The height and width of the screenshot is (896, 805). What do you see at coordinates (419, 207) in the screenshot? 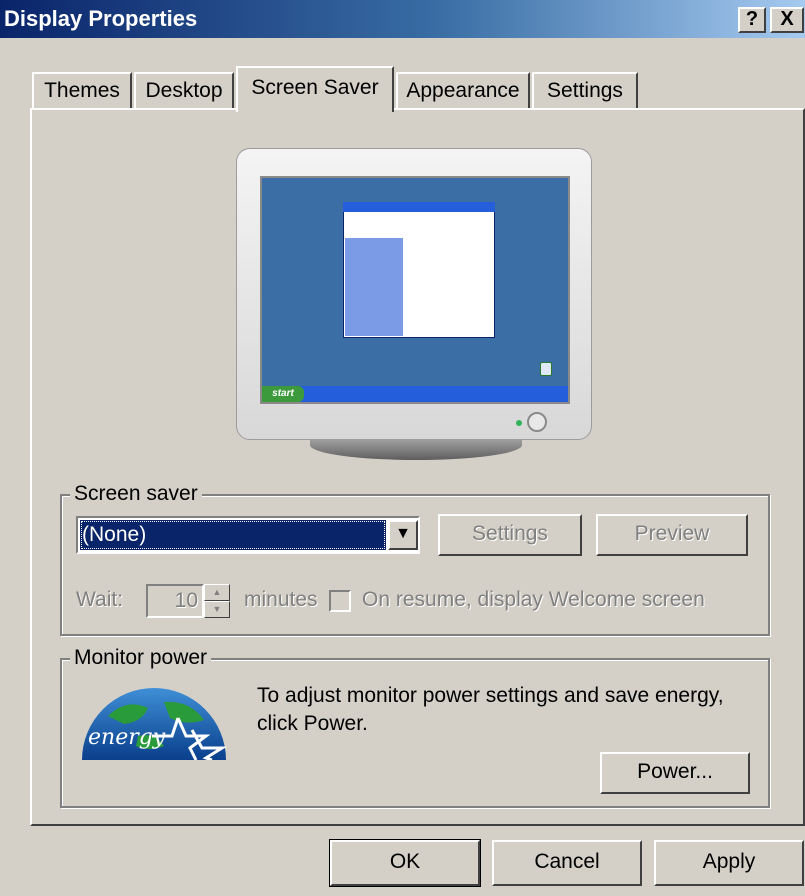
I see `preview-mini-titlebar` at bounding box center [419, 207].